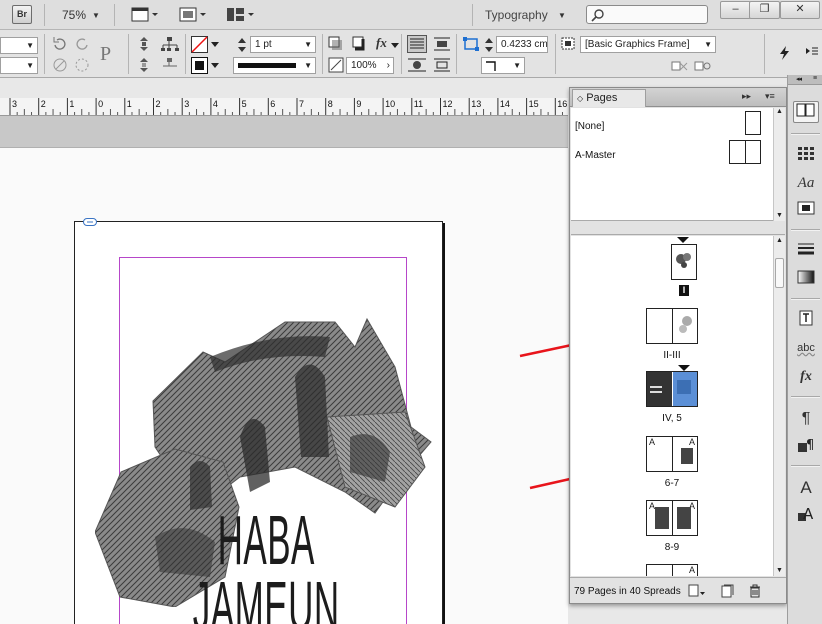 The height and width of the screenshot is (624, 822). What do you see at coordinates (770, 96) in the screenshot?
I see `panel-menu-icon: ▾≡` at bounding box center [770, 96].